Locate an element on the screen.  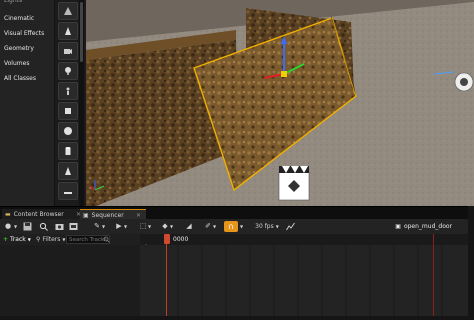
category-visual-effects: Visual Effects is located at coordinates (27, 33).